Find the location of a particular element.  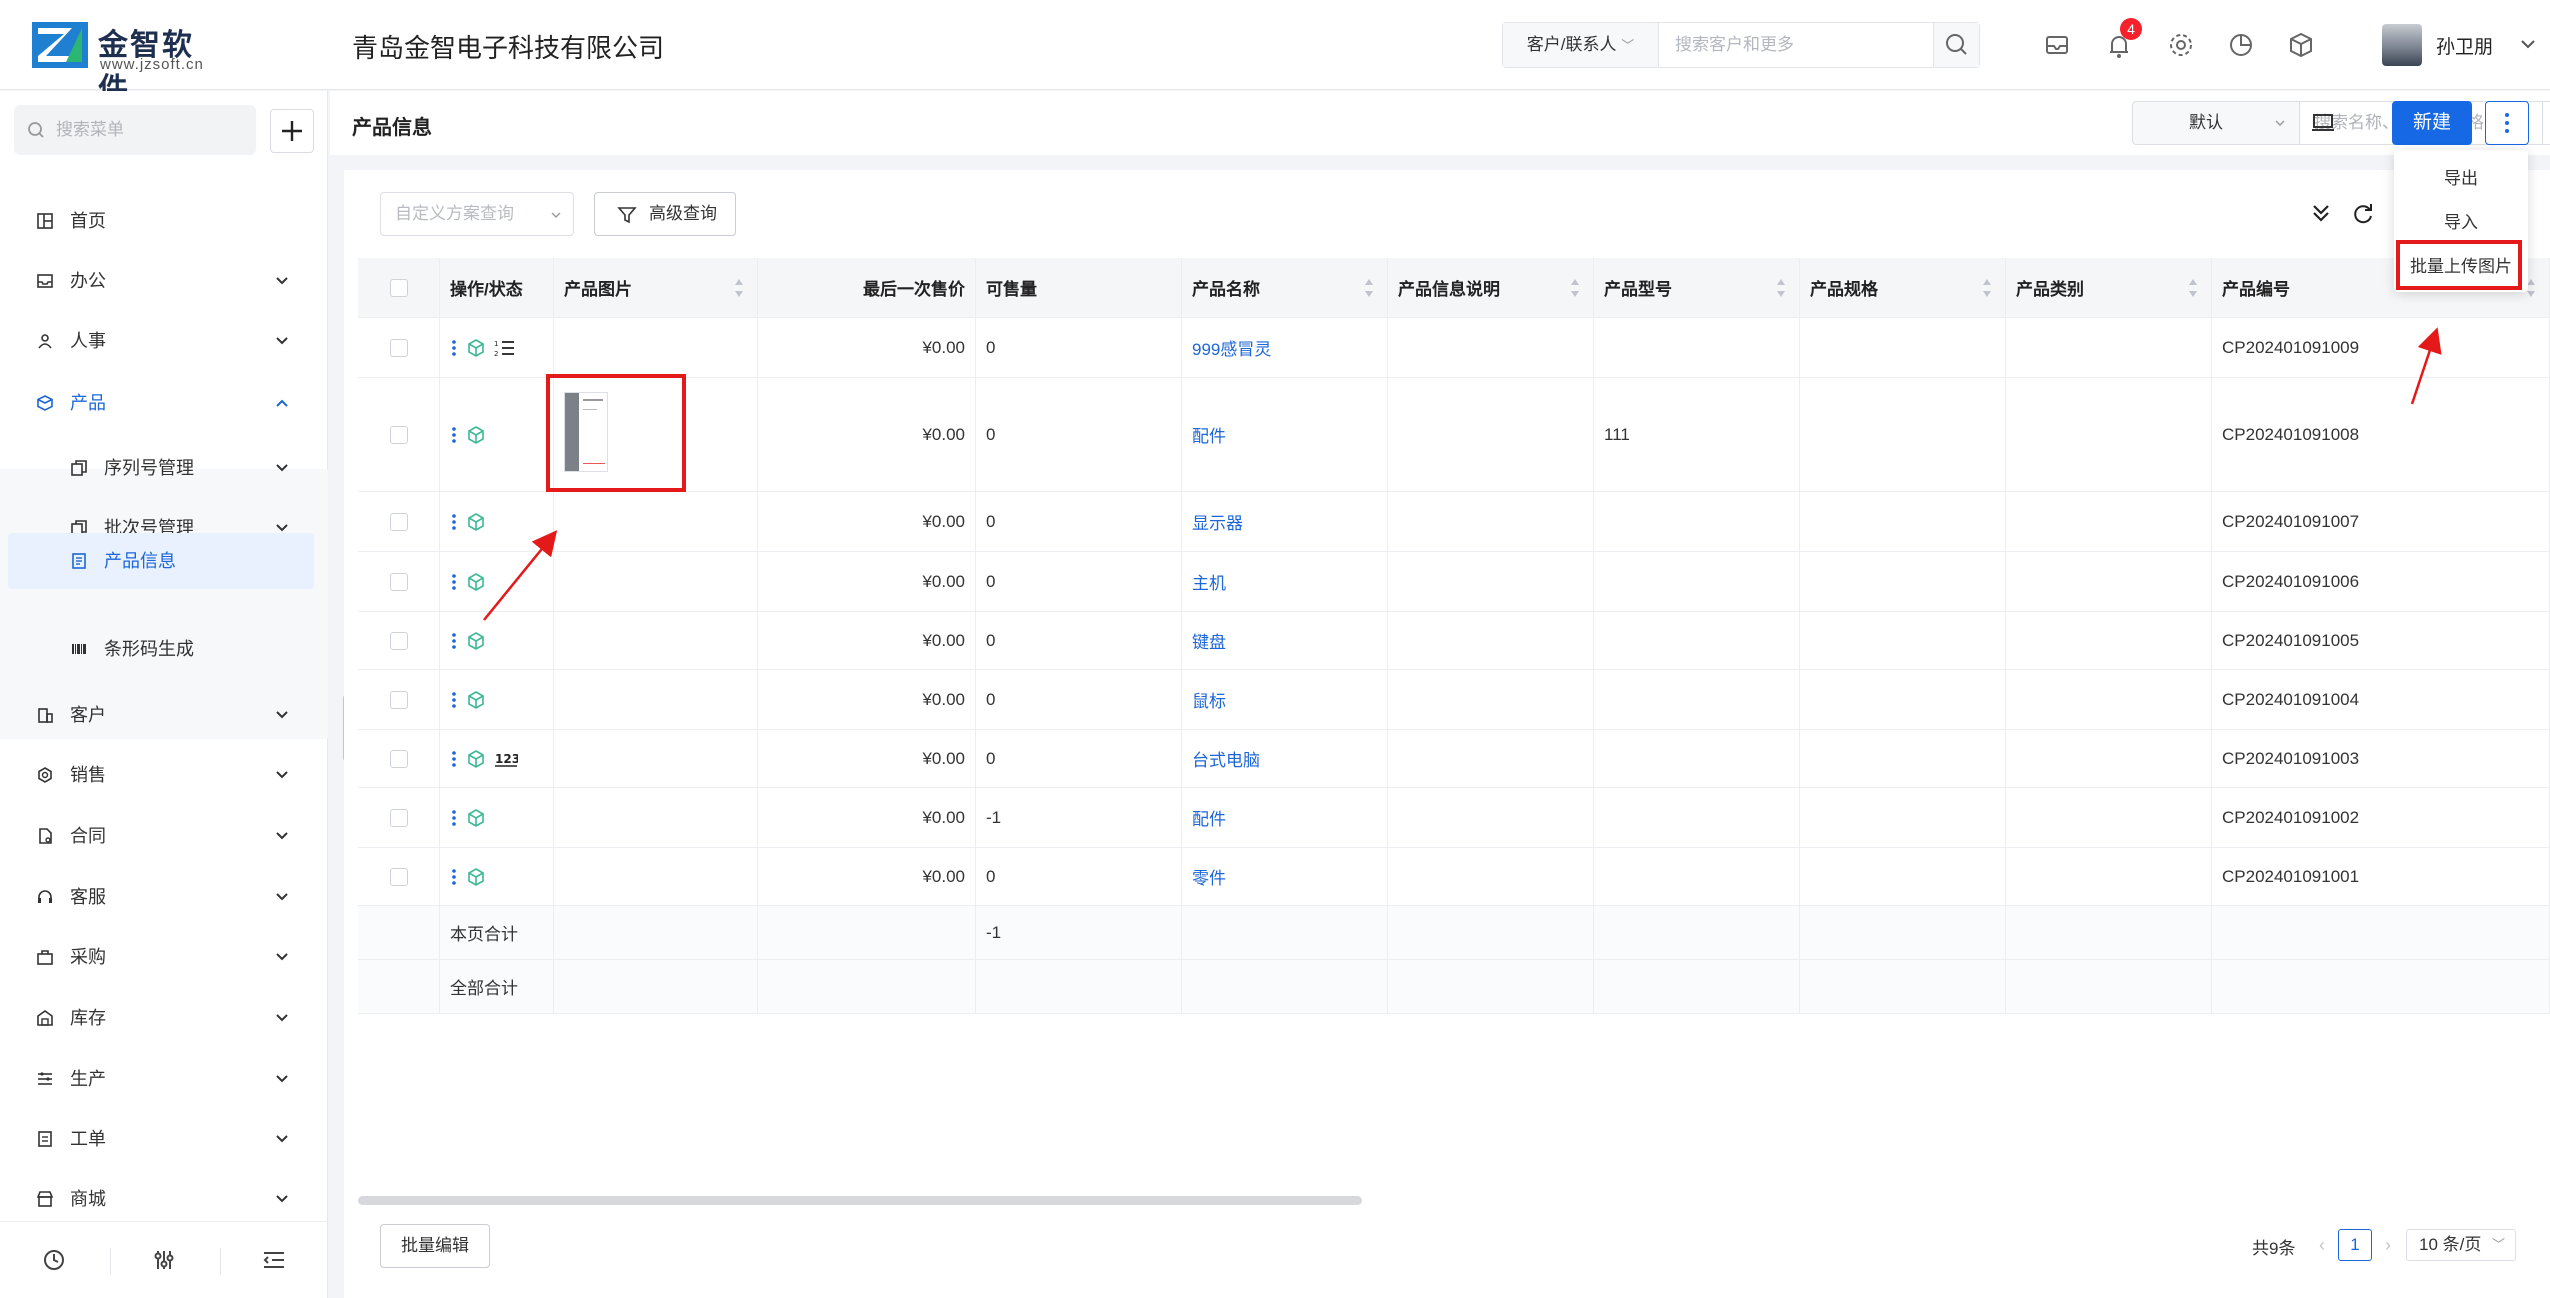

view-select: 默认 is located at coordinates (2216, 123).